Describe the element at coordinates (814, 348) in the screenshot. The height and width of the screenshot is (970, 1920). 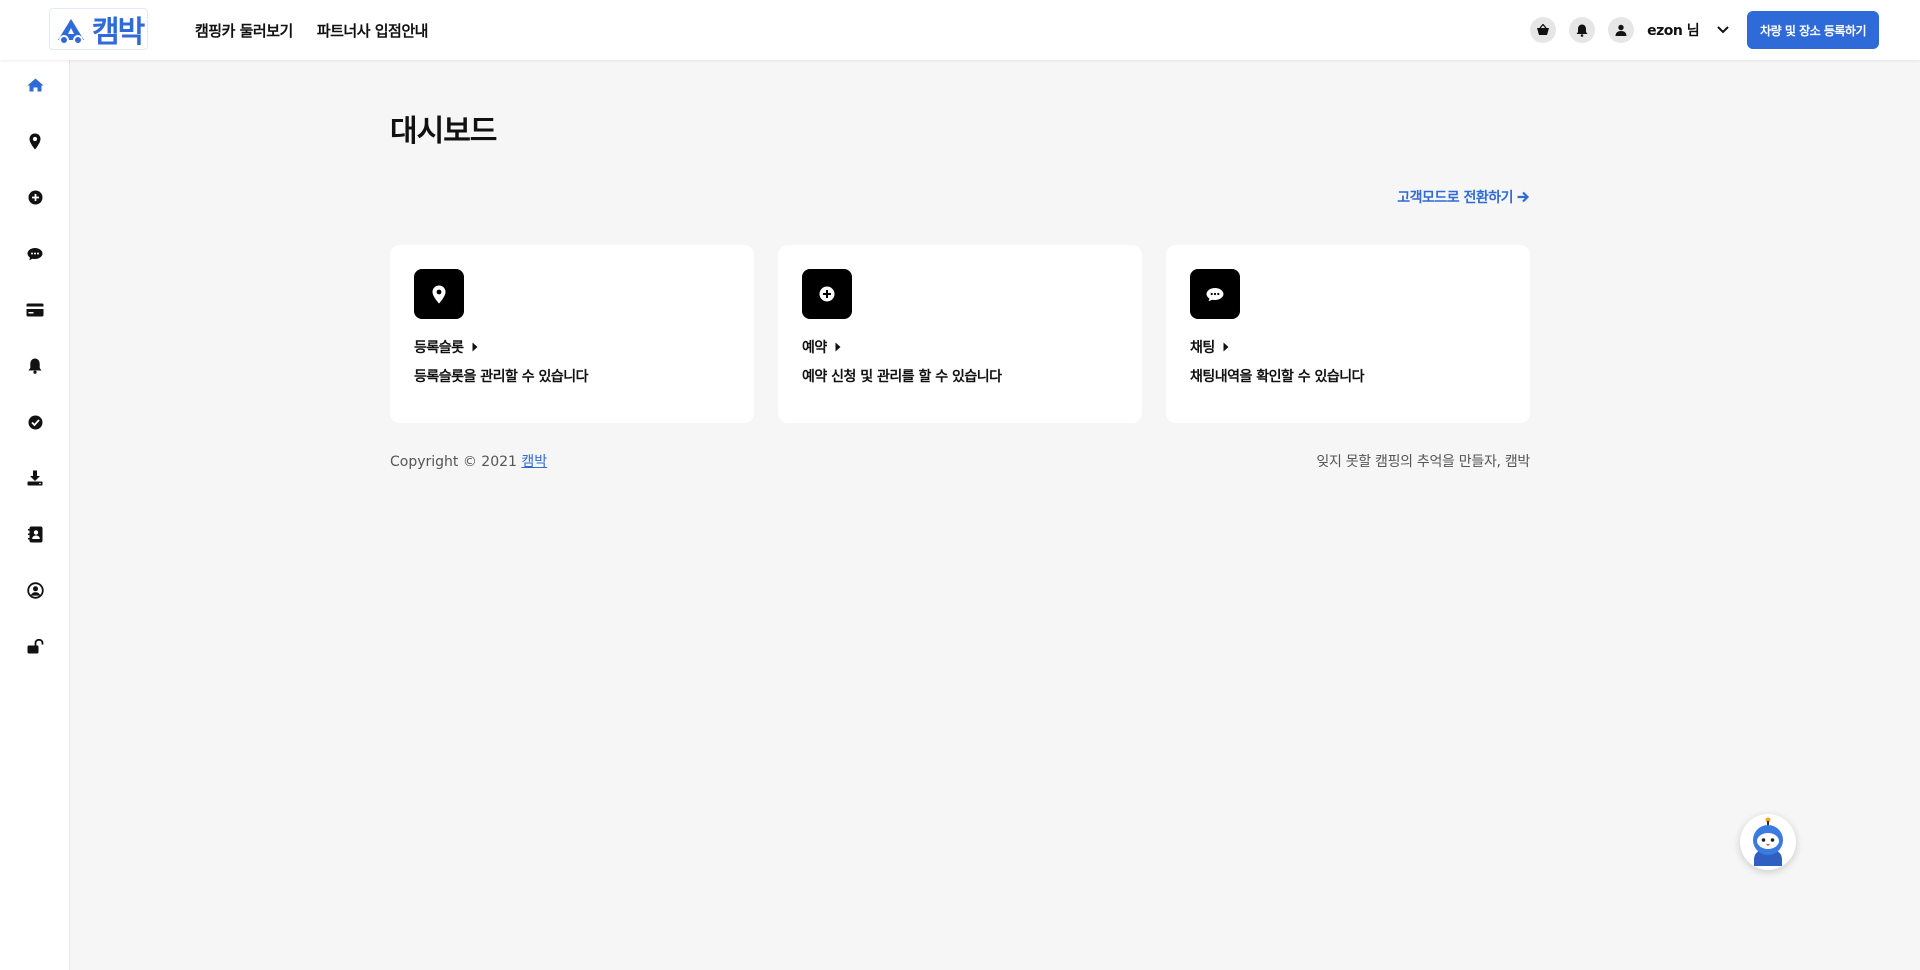
I see `card-title-text: 예약` at that location.